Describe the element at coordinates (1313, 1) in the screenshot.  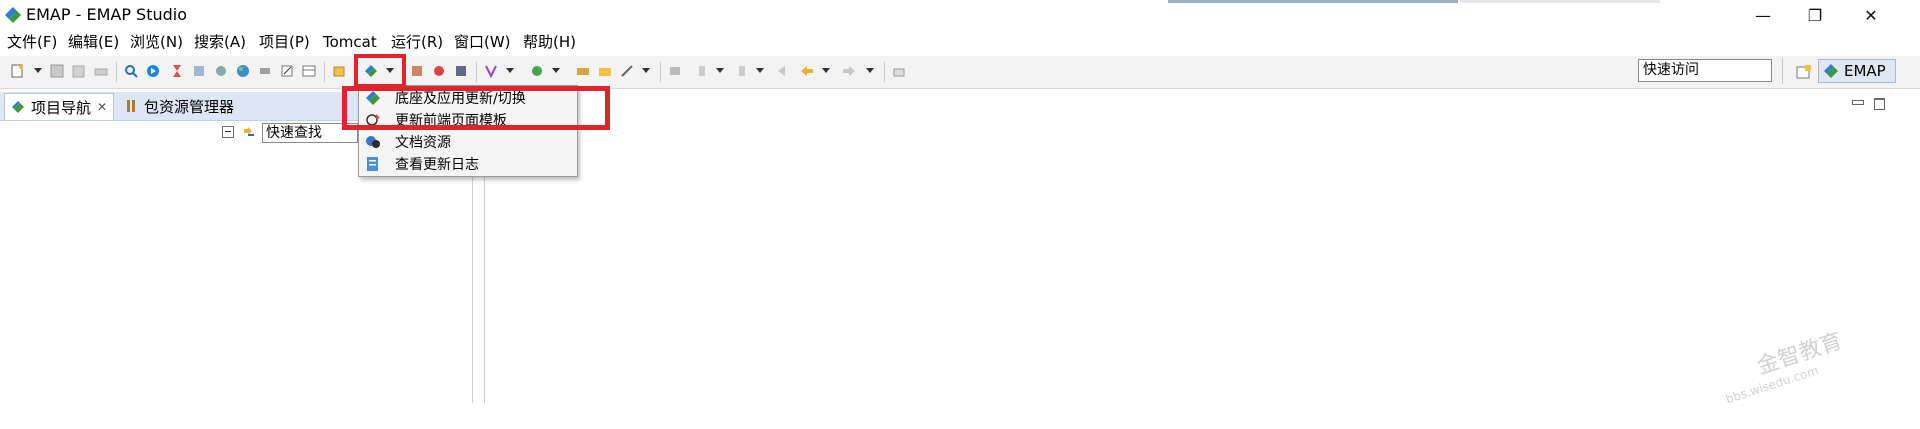
I see `background-window-strip` at that location.